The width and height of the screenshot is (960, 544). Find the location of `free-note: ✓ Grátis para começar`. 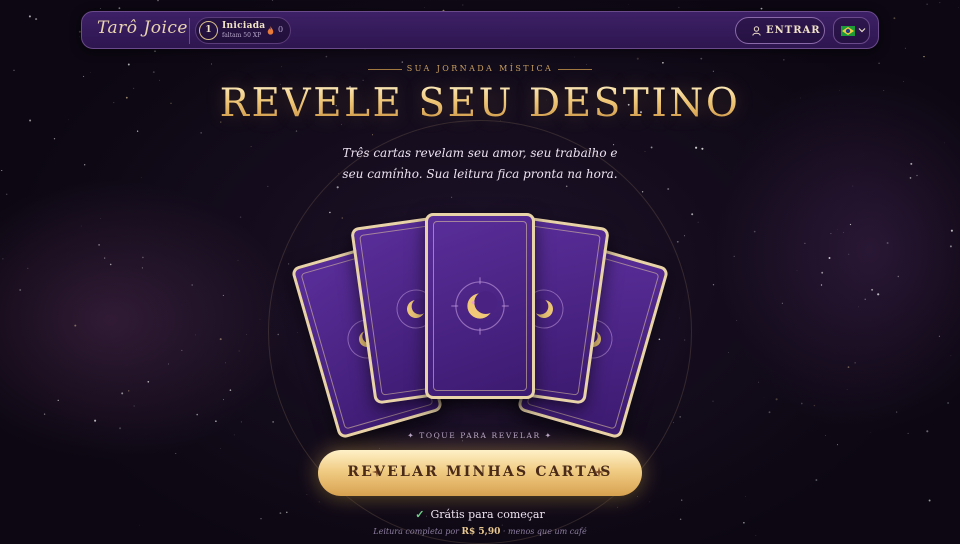

free-note: ✓ Grátis para começar is located at coordinates (480, 514).